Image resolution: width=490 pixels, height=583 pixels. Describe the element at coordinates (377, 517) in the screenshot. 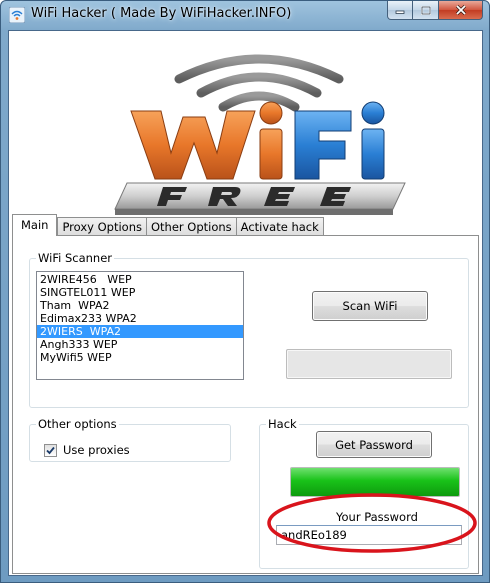

I see `your-password-label: Your Password` at that location.